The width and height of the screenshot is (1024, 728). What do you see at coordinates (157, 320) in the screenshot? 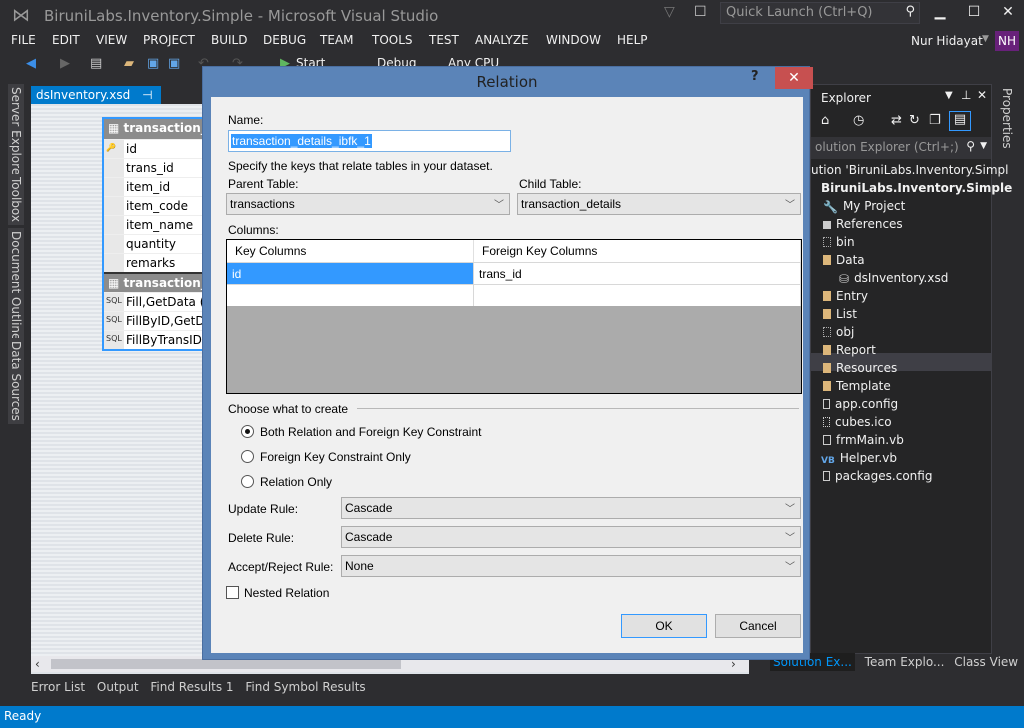
I see `query-row: SQL FillByID,GetDat` at bounding box center [157, 320].